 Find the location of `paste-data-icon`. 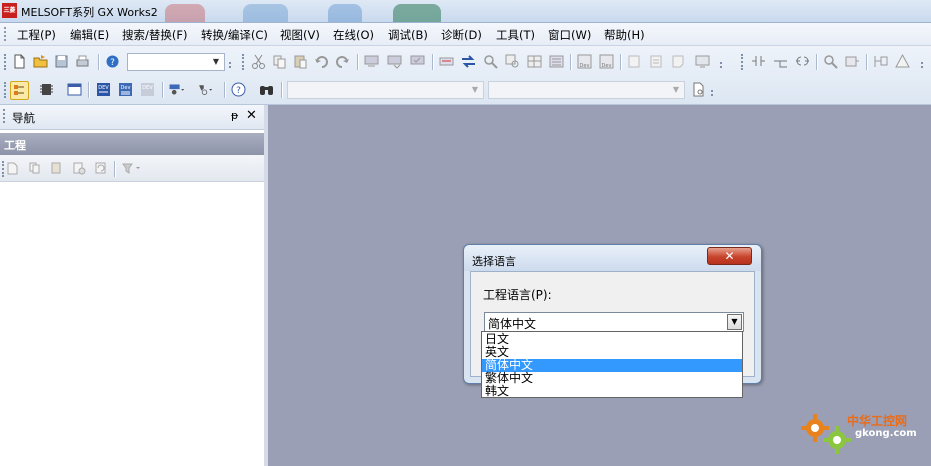

paste-data-icon is located at coordinates (57, 168).